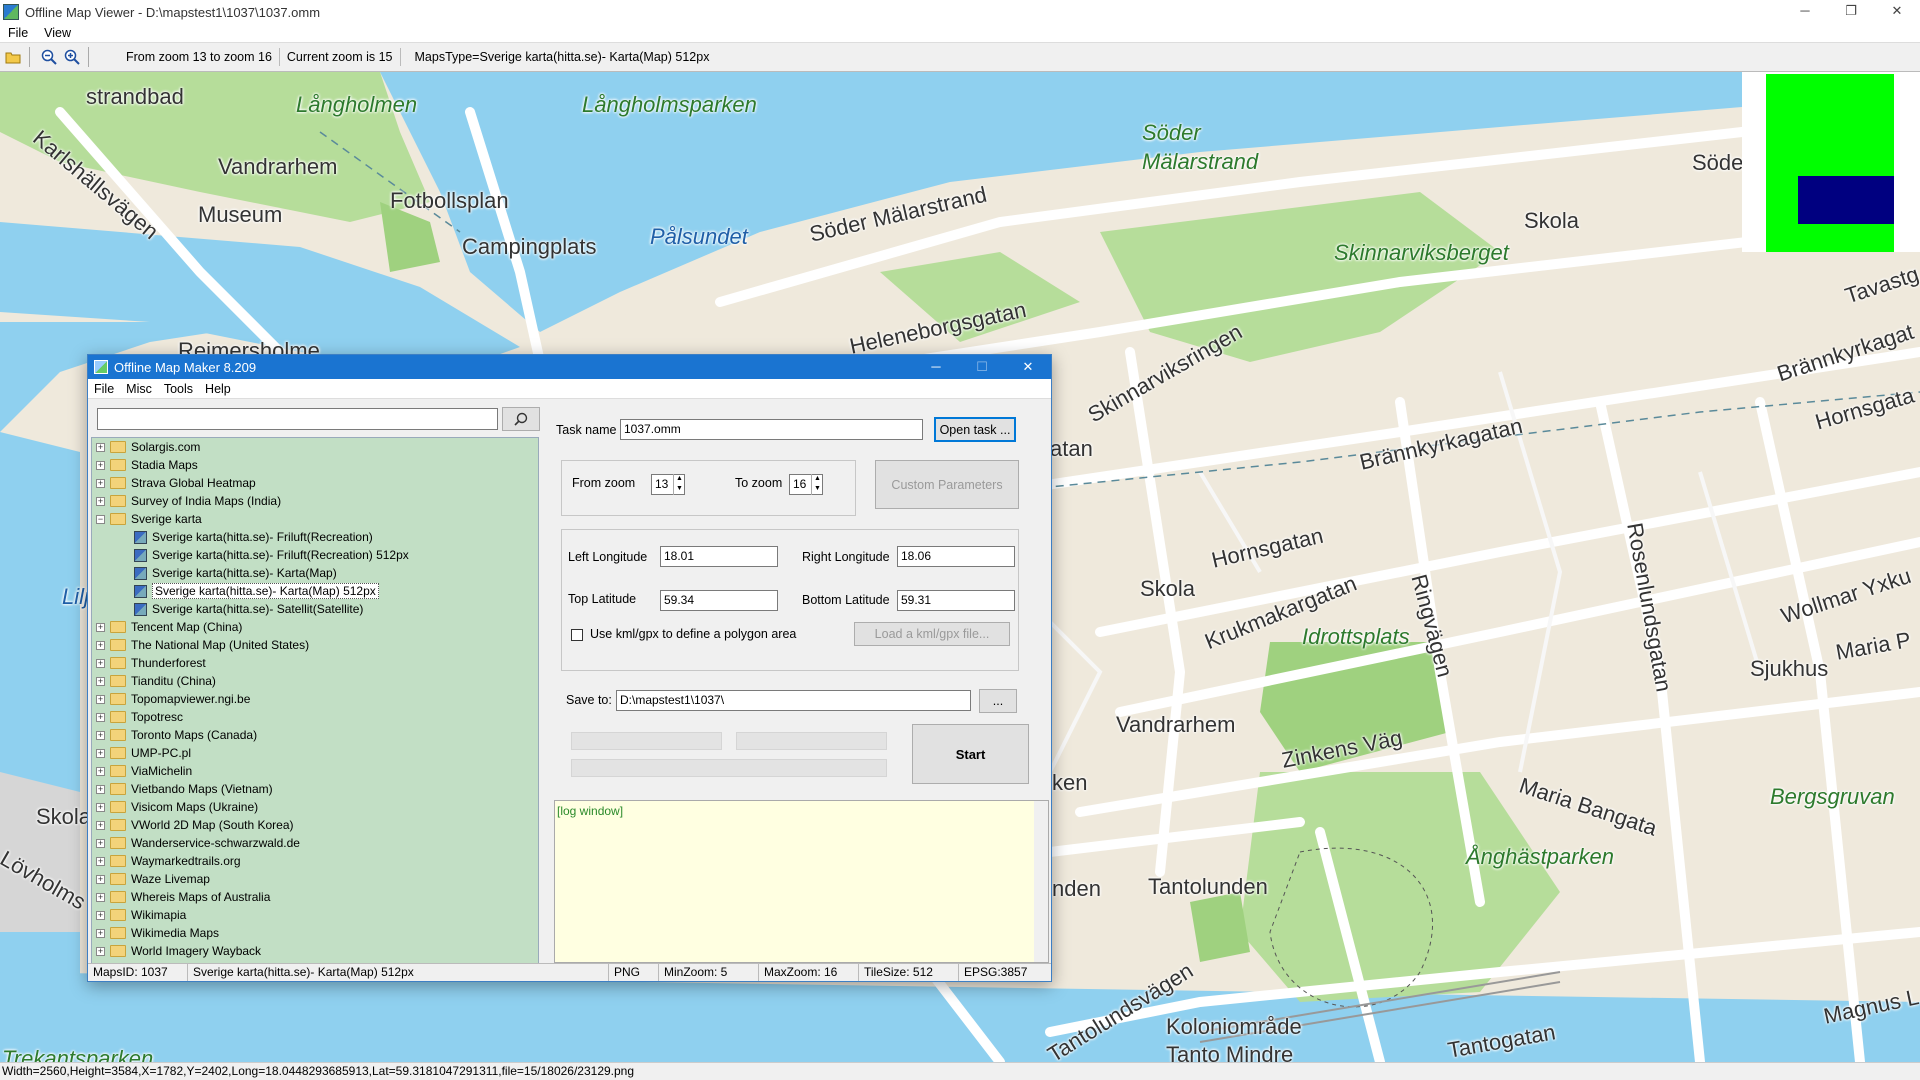  I want to click on collapse-icon: −, so click(100, 519).